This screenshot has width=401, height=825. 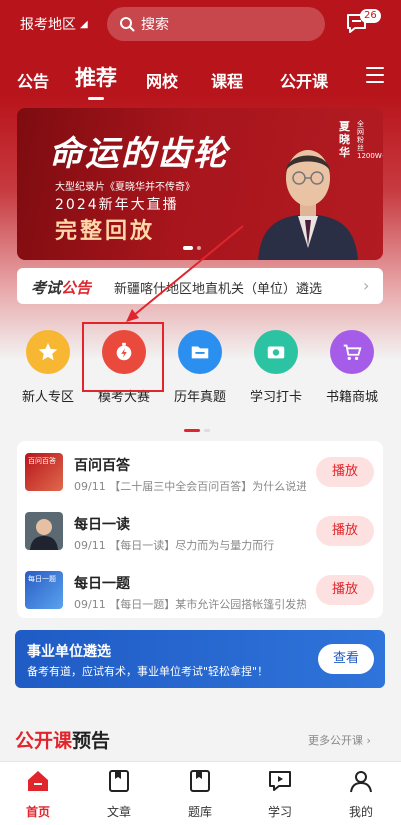 I want to click on notice-bar: 考试公告 新疆喀什地区地直机关（单位）遴选 ›, so click(x=200, y=286).